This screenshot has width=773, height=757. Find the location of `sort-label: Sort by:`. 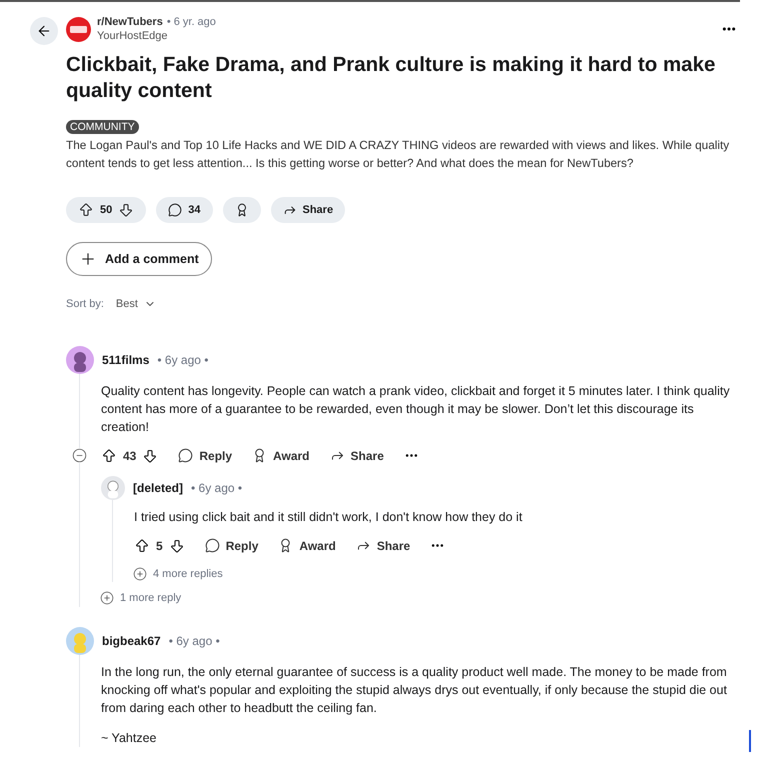

sort-label: Sort by: is located at coordinates (85, 304).